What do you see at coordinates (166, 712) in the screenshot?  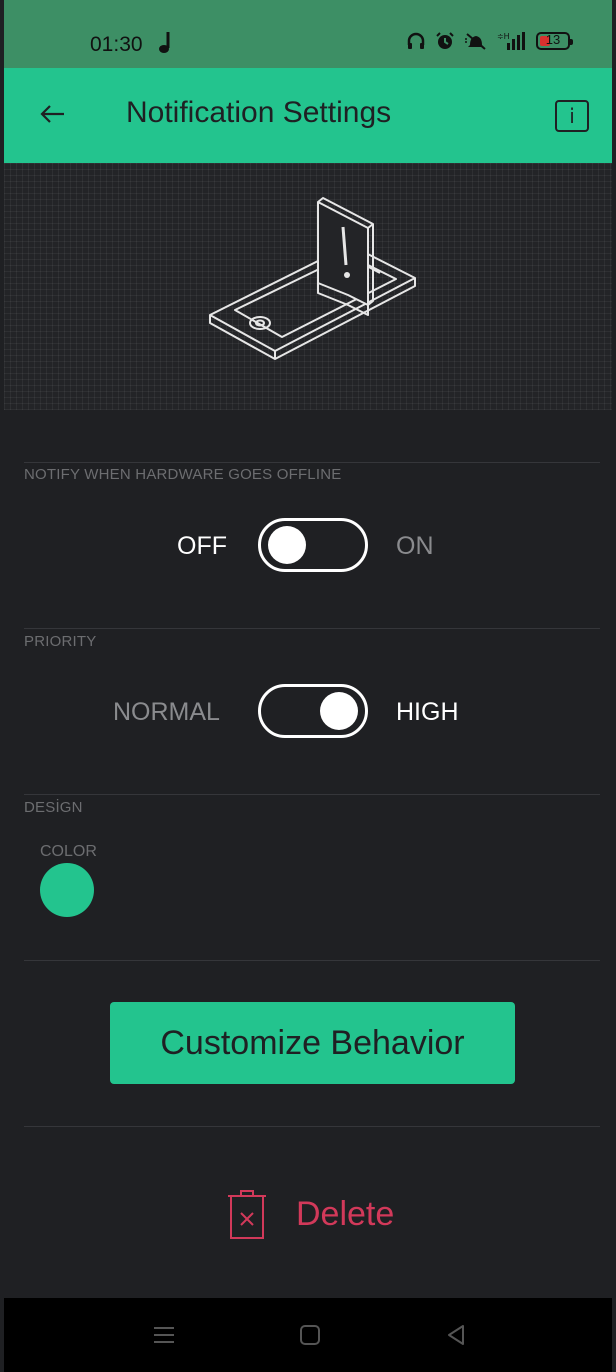 I see `normal-label: NORMAL` at bounding box center [166, 712].